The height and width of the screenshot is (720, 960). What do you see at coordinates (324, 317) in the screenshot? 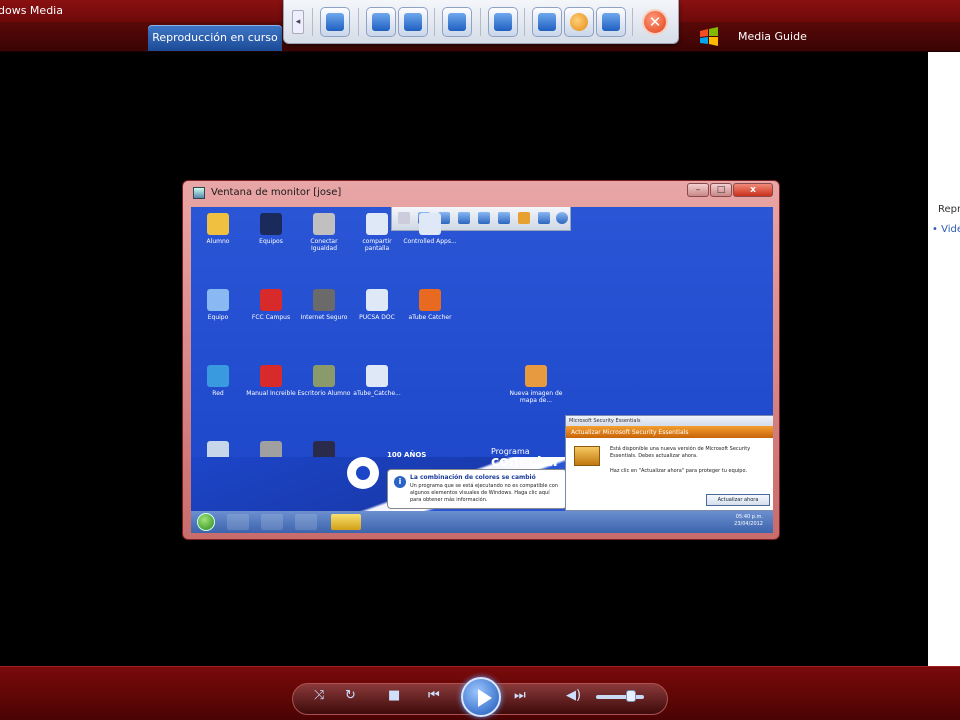
I see `desktop-icon-label: Internet Seguro` at bounding box center [324, 317].